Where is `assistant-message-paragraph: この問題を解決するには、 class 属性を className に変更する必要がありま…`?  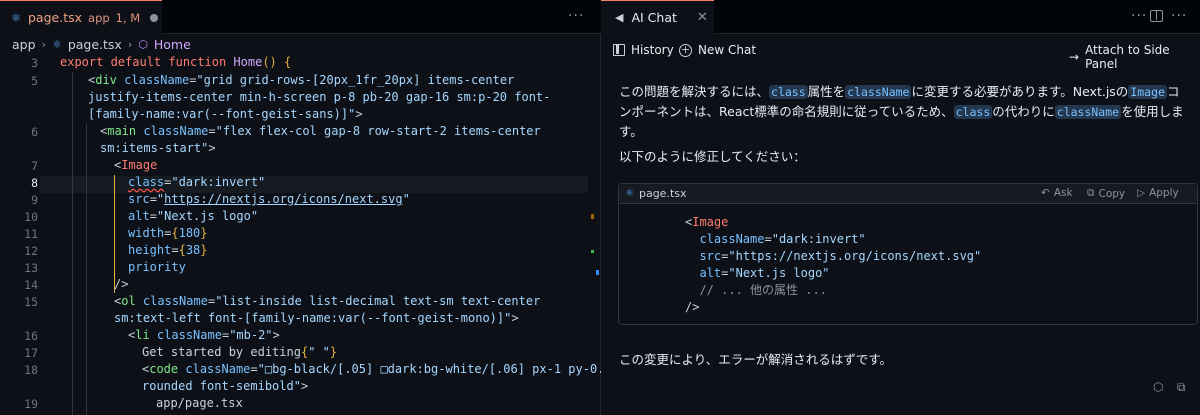 assistant-message-paragraph: この問題を解決するには、 class 属性を className に変更する必要がありま… is located at coordinates (905, 111).